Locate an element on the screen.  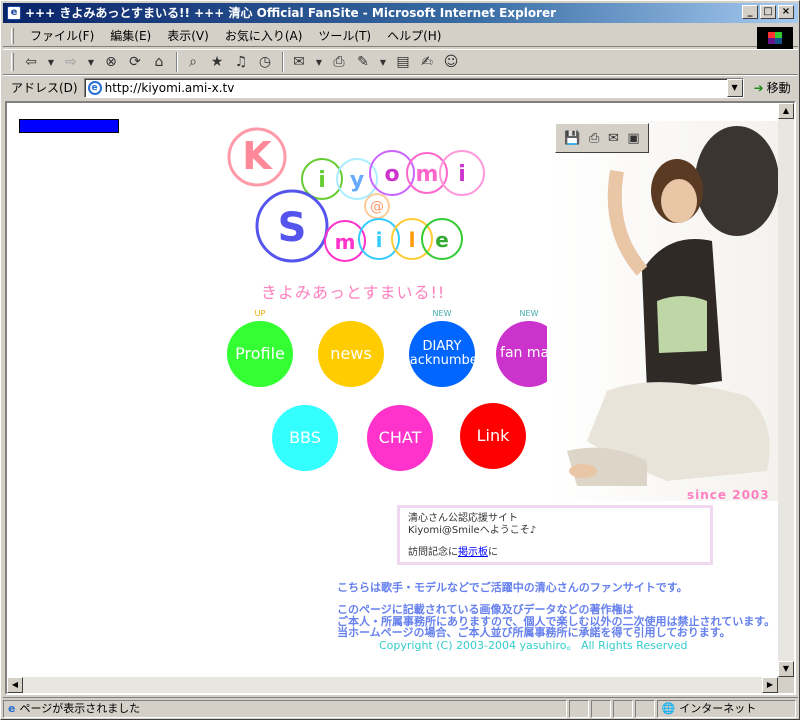
vertical-scrollbar: ▲ ▼ is located at coordinates (786, 390).